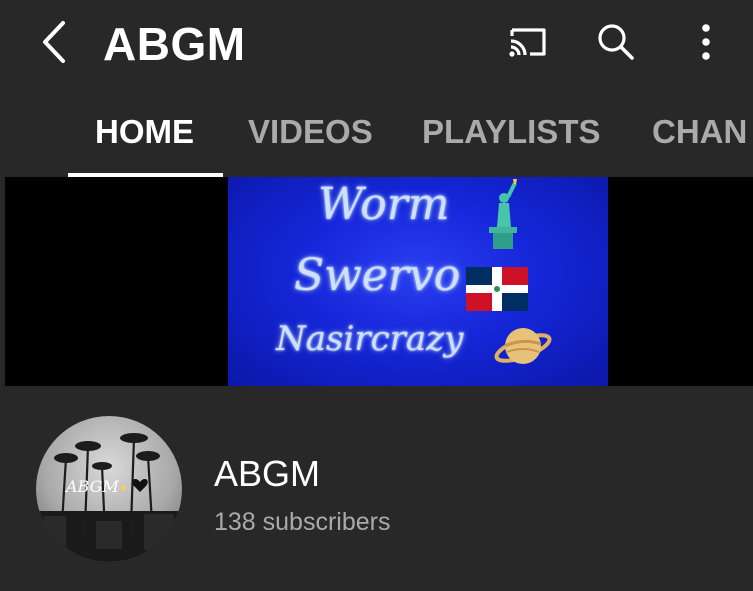 This screenshot has width=753, height=591. I want to click on back-button, so click(54, 44).